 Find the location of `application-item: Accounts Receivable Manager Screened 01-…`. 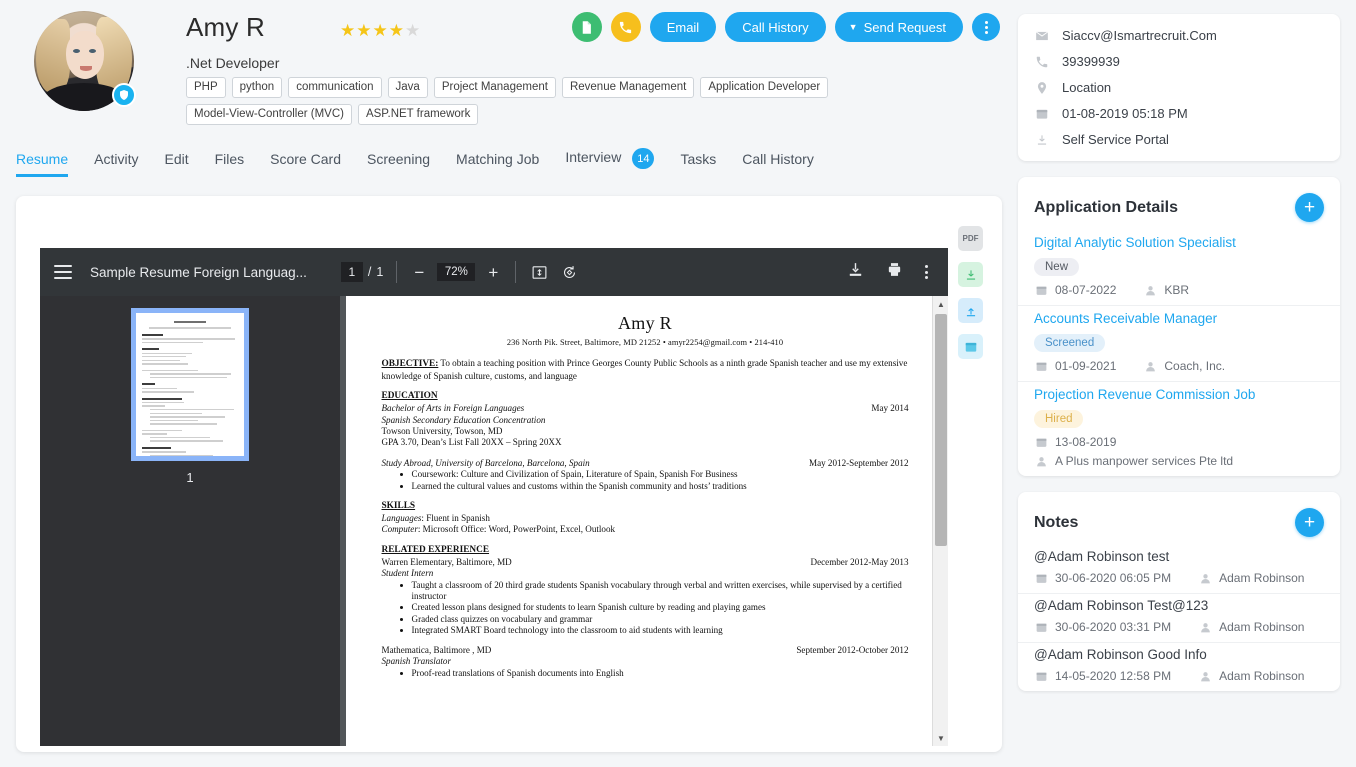

application-item: Accounts Receivable Manager Screened 01-… is located at coordinates (1179, 344).